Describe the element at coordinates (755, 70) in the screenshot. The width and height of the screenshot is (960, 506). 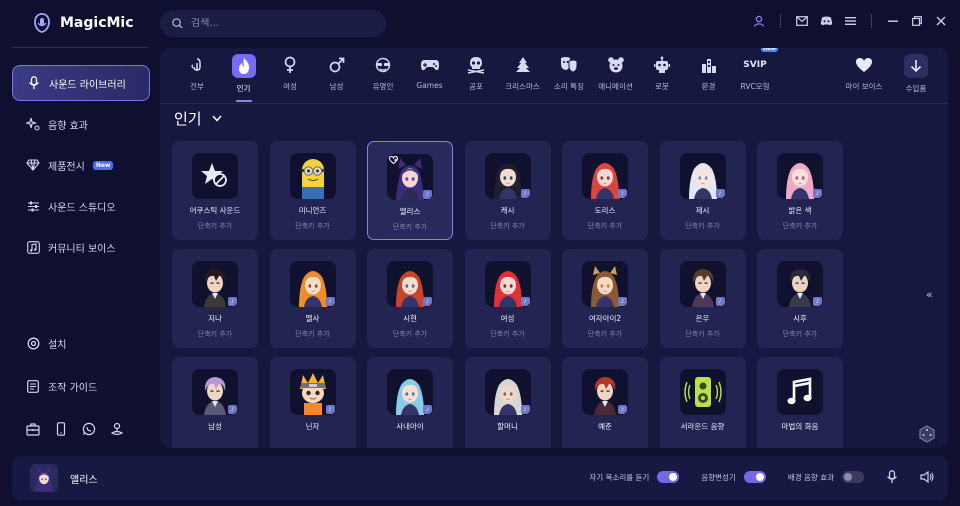
I see `tab-svip: SVIP new RVC모형` at that location.